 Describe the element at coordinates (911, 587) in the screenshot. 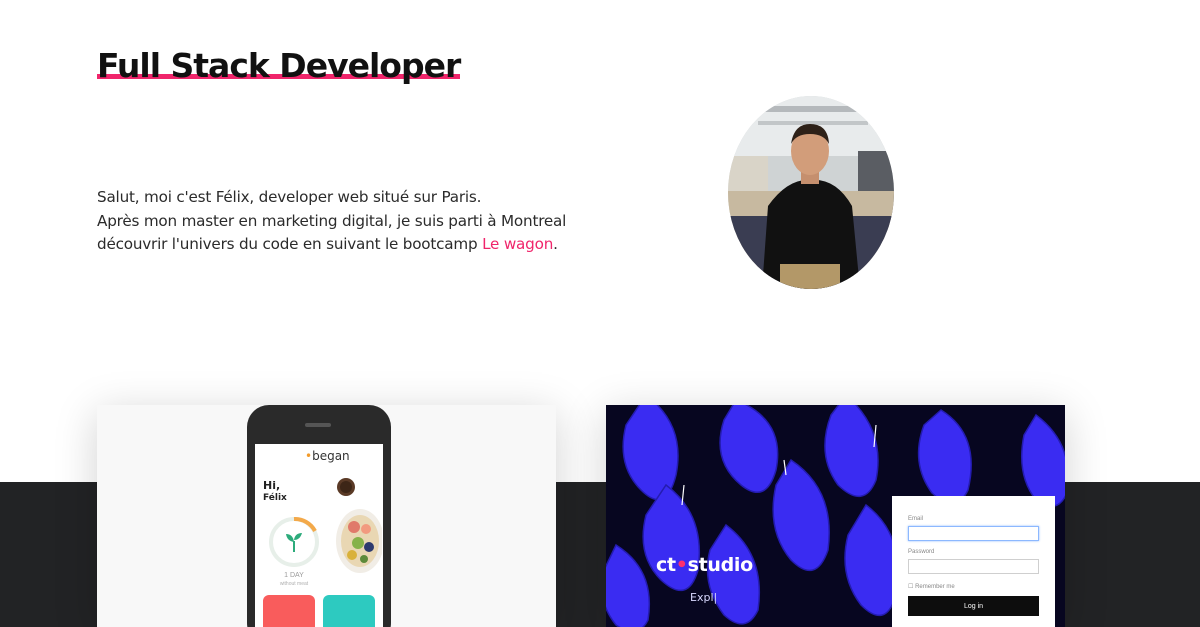

I see `checkbox-icon: ☐` at that location.